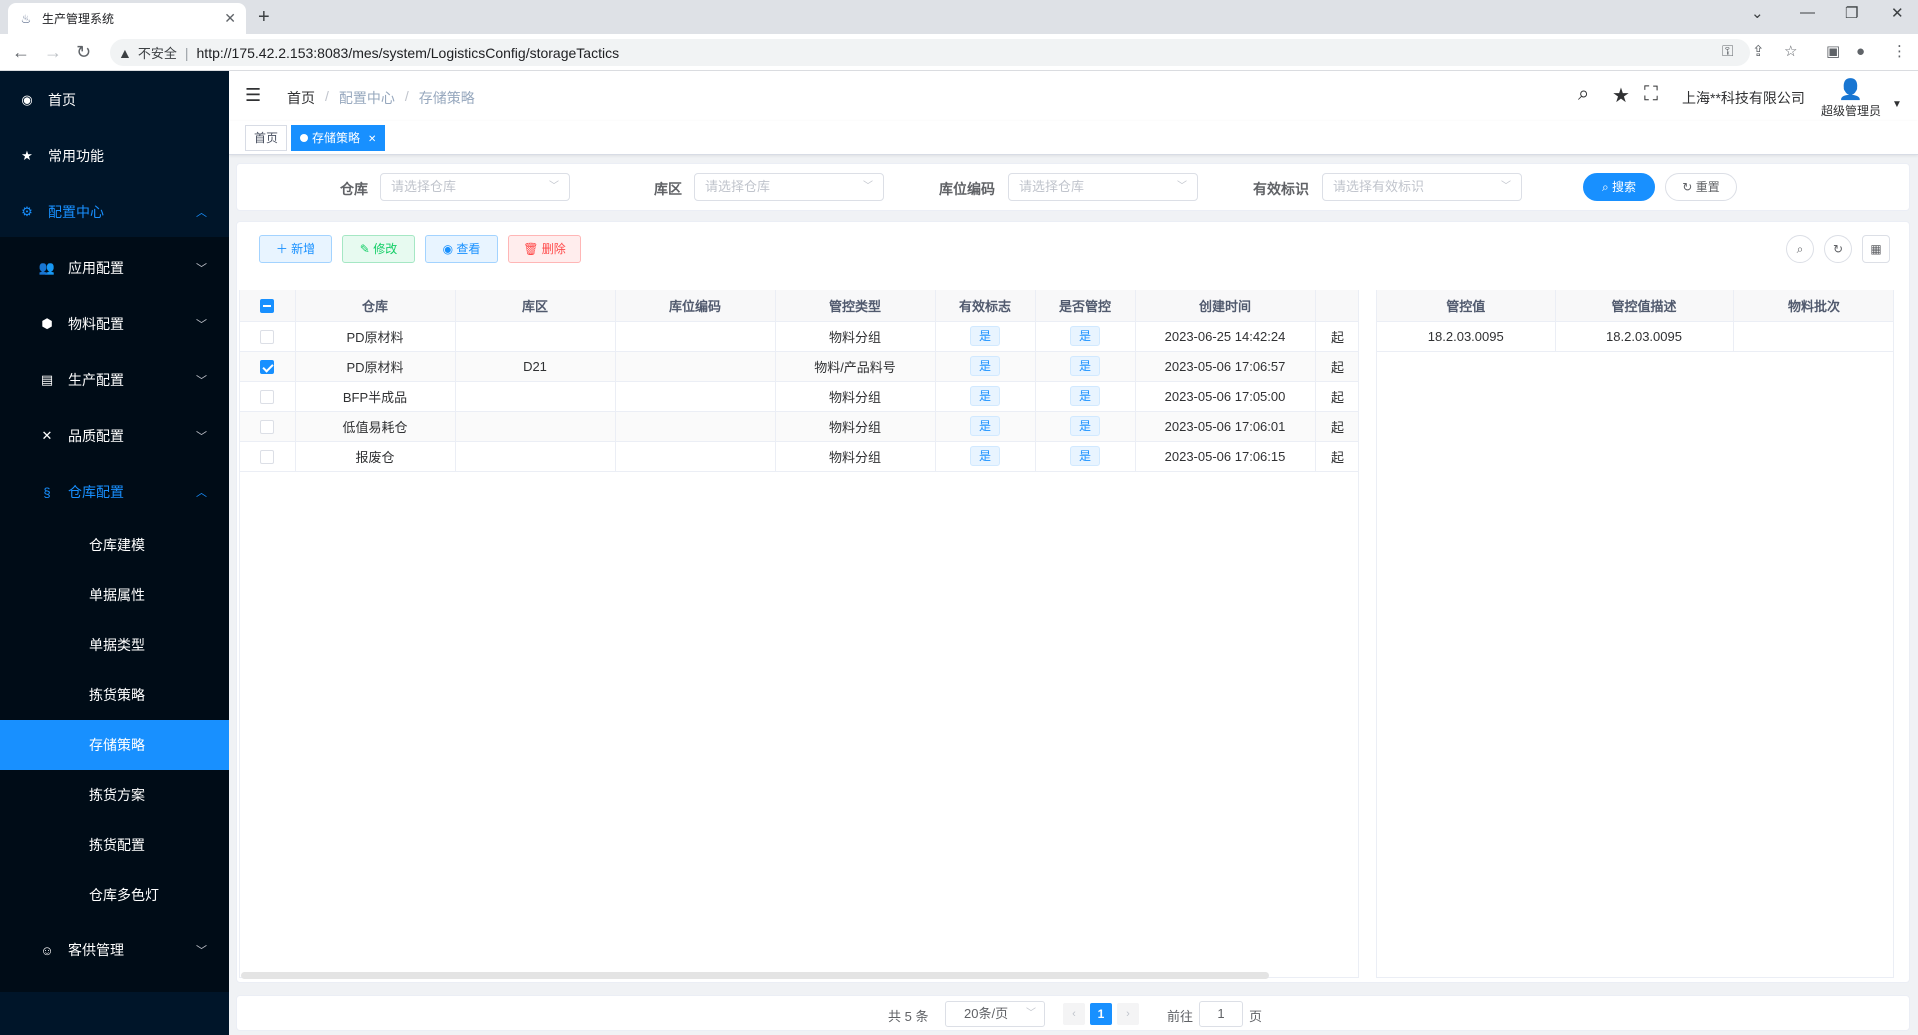  Describe the element at coordinates (253, 95) in the screenshot. I see `hamburger-icon: ☰` at that location.